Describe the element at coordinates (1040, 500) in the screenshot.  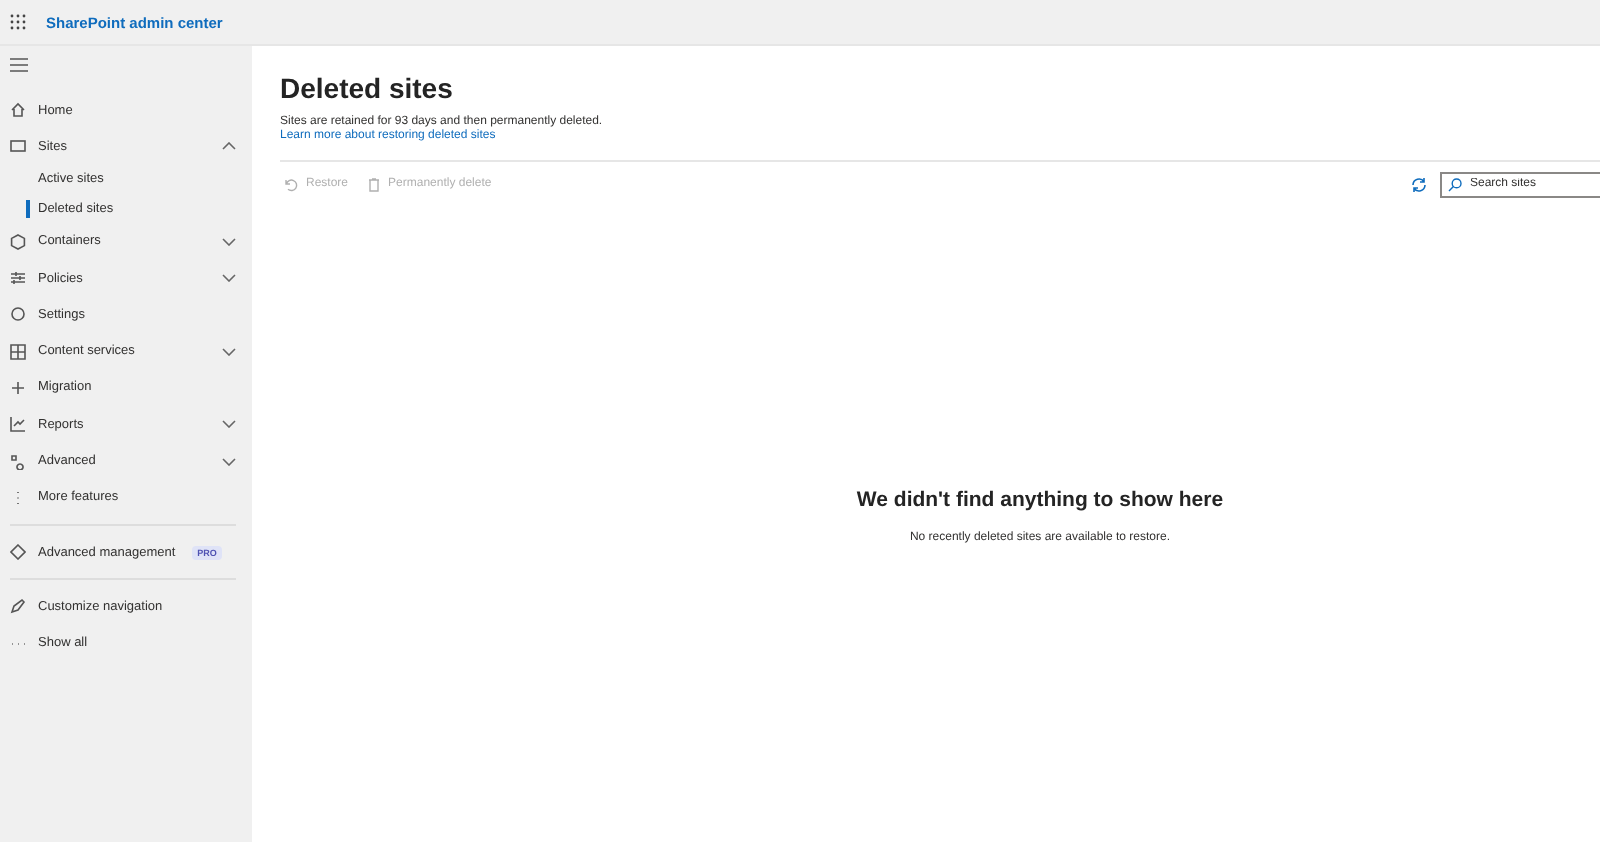
I see `empty-state-title: We didn't find anything to show here` at that location.